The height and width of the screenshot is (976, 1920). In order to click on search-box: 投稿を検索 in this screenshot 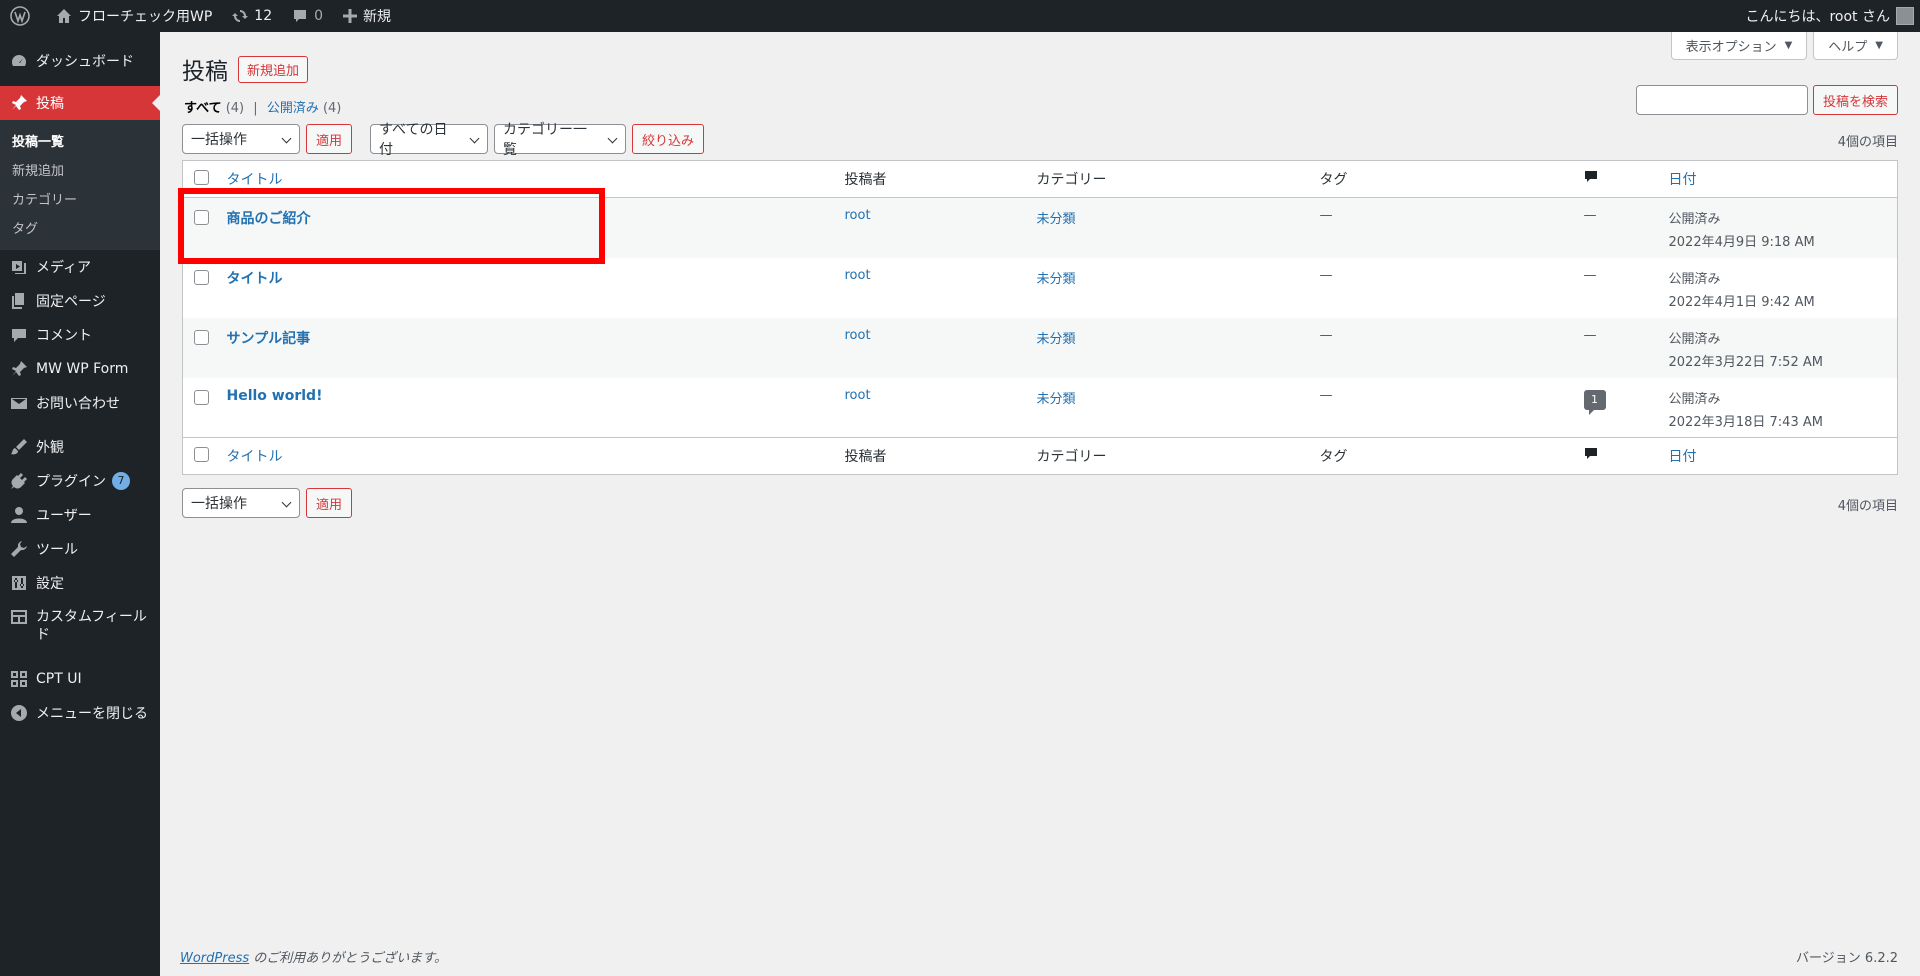, I will do `click(1766, 100)`.